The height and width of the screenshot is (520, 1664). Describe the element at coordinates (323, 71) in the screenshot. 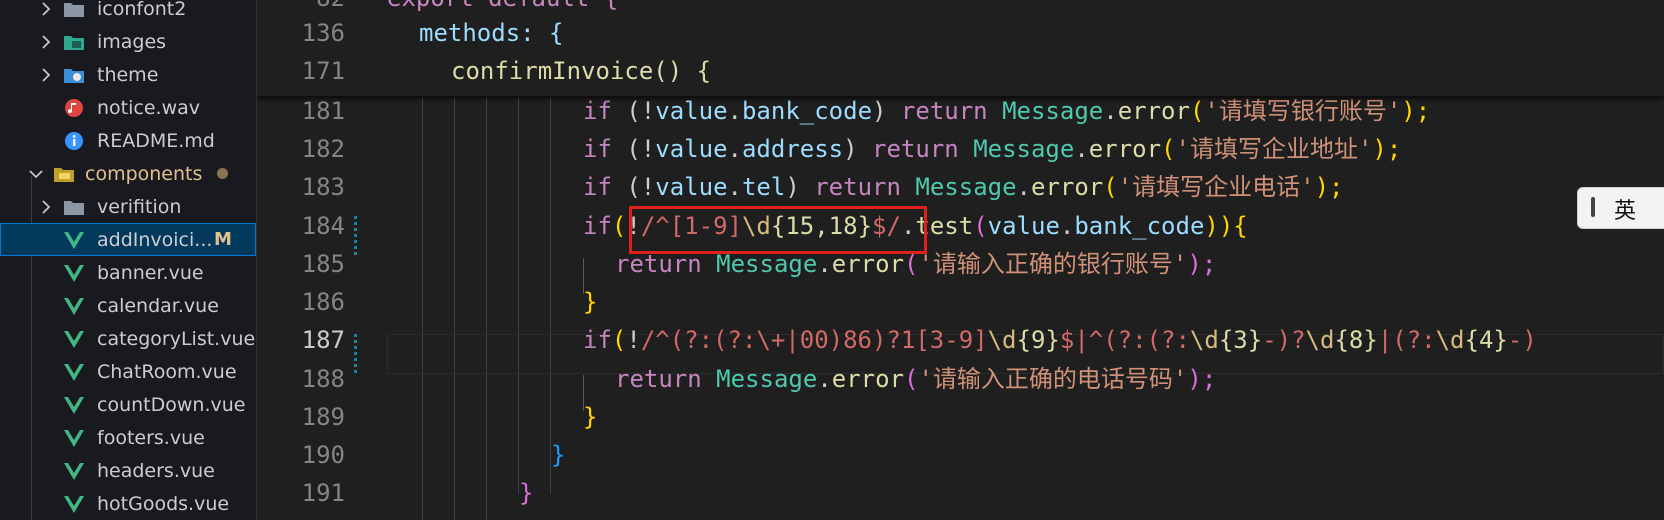

I see `line-number: 171` at that location.